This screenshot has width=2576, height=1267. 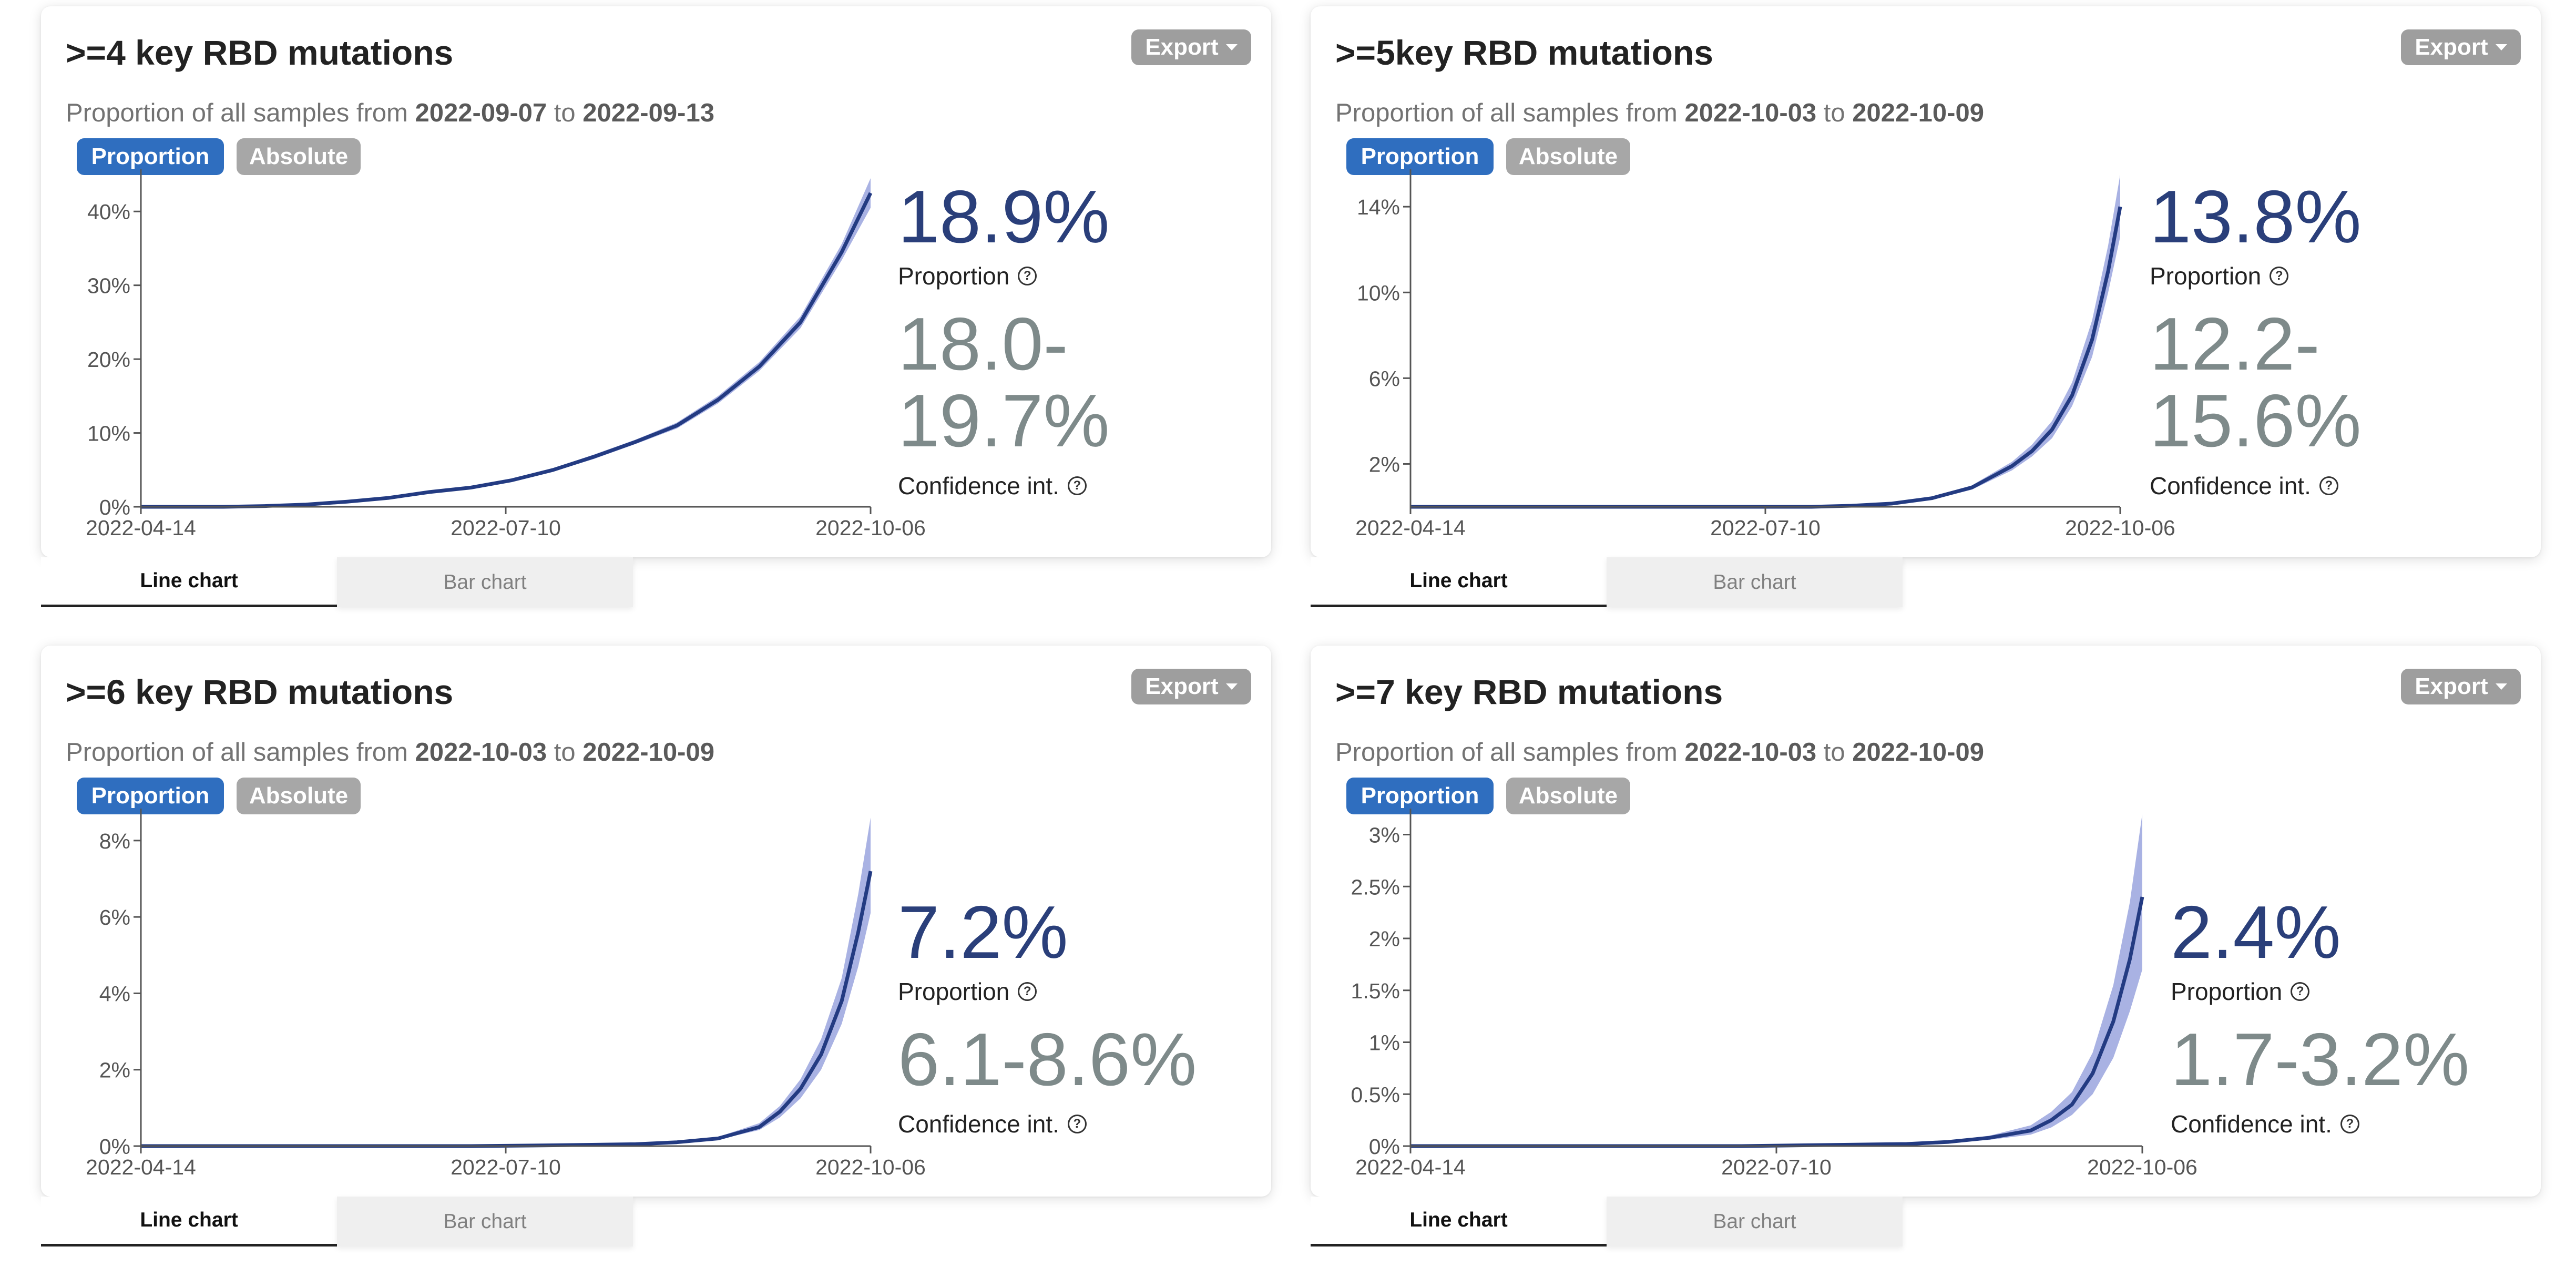 What do you see at coordinates (1004, 382) in the screenshot?
I see `confidence-value: 18.0- 19.7%` at bounding box center [1004, 382].